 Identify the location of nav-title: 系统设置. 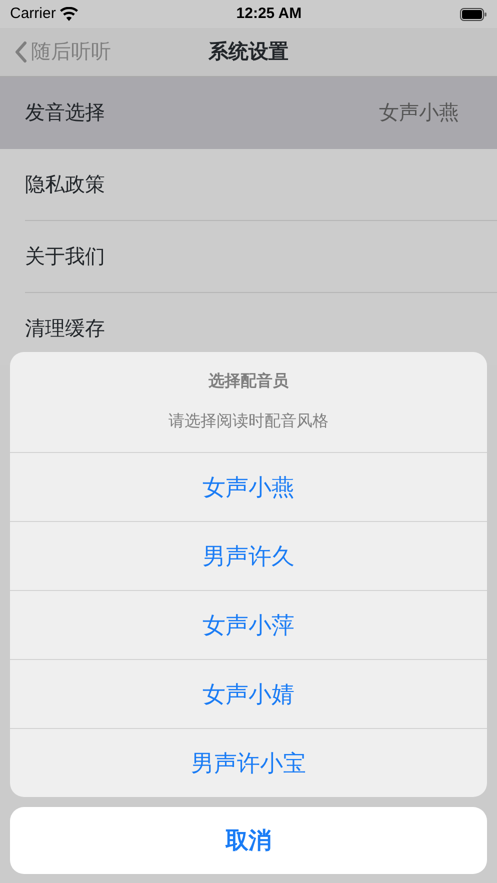
(248, 52).